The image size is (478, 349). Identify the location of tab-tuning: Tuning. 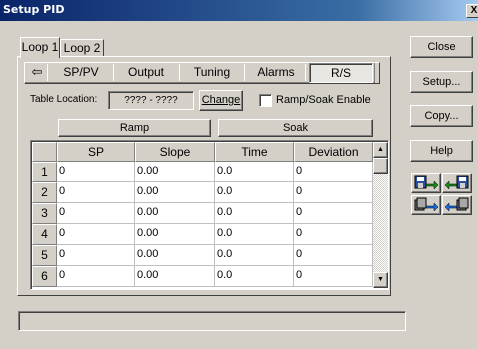
(212, 72).